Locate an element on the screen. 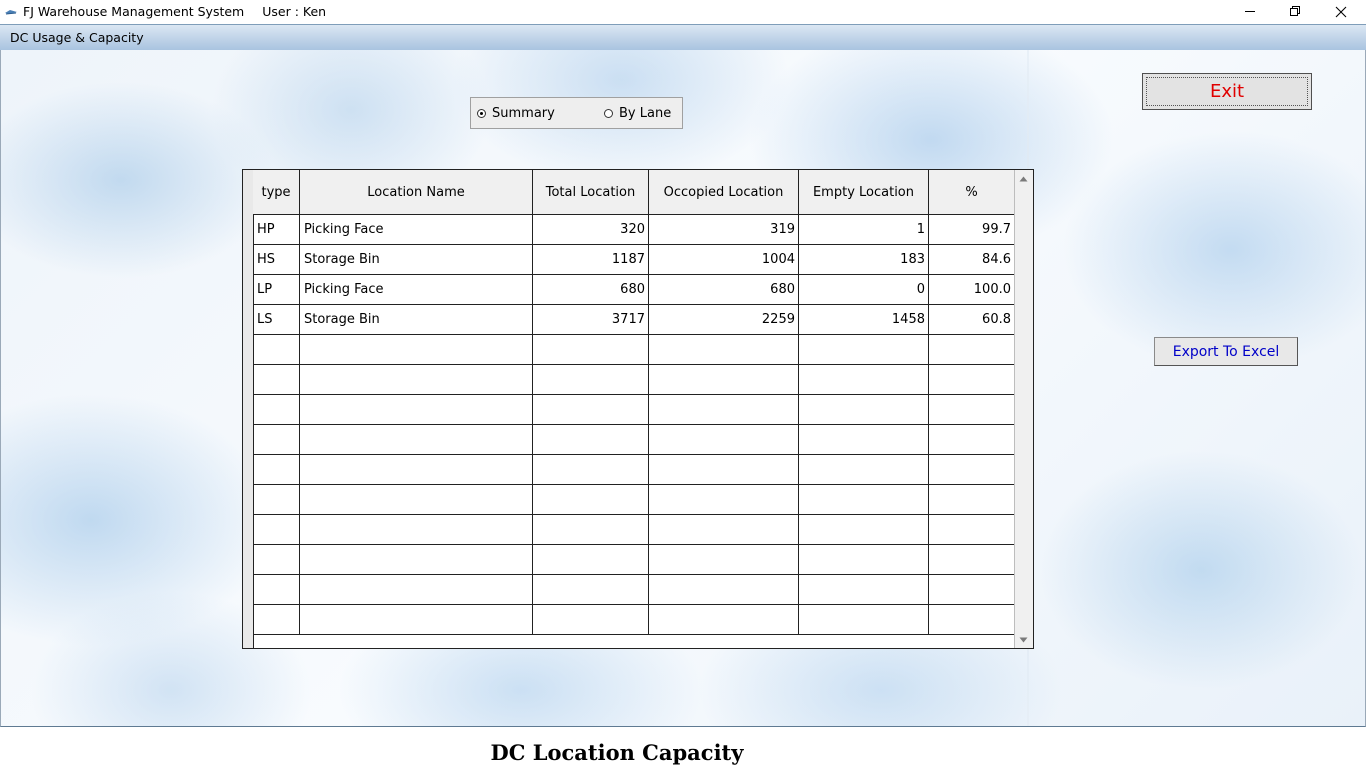  cell-empty-location: 0 is located at coordinates (864, 289).